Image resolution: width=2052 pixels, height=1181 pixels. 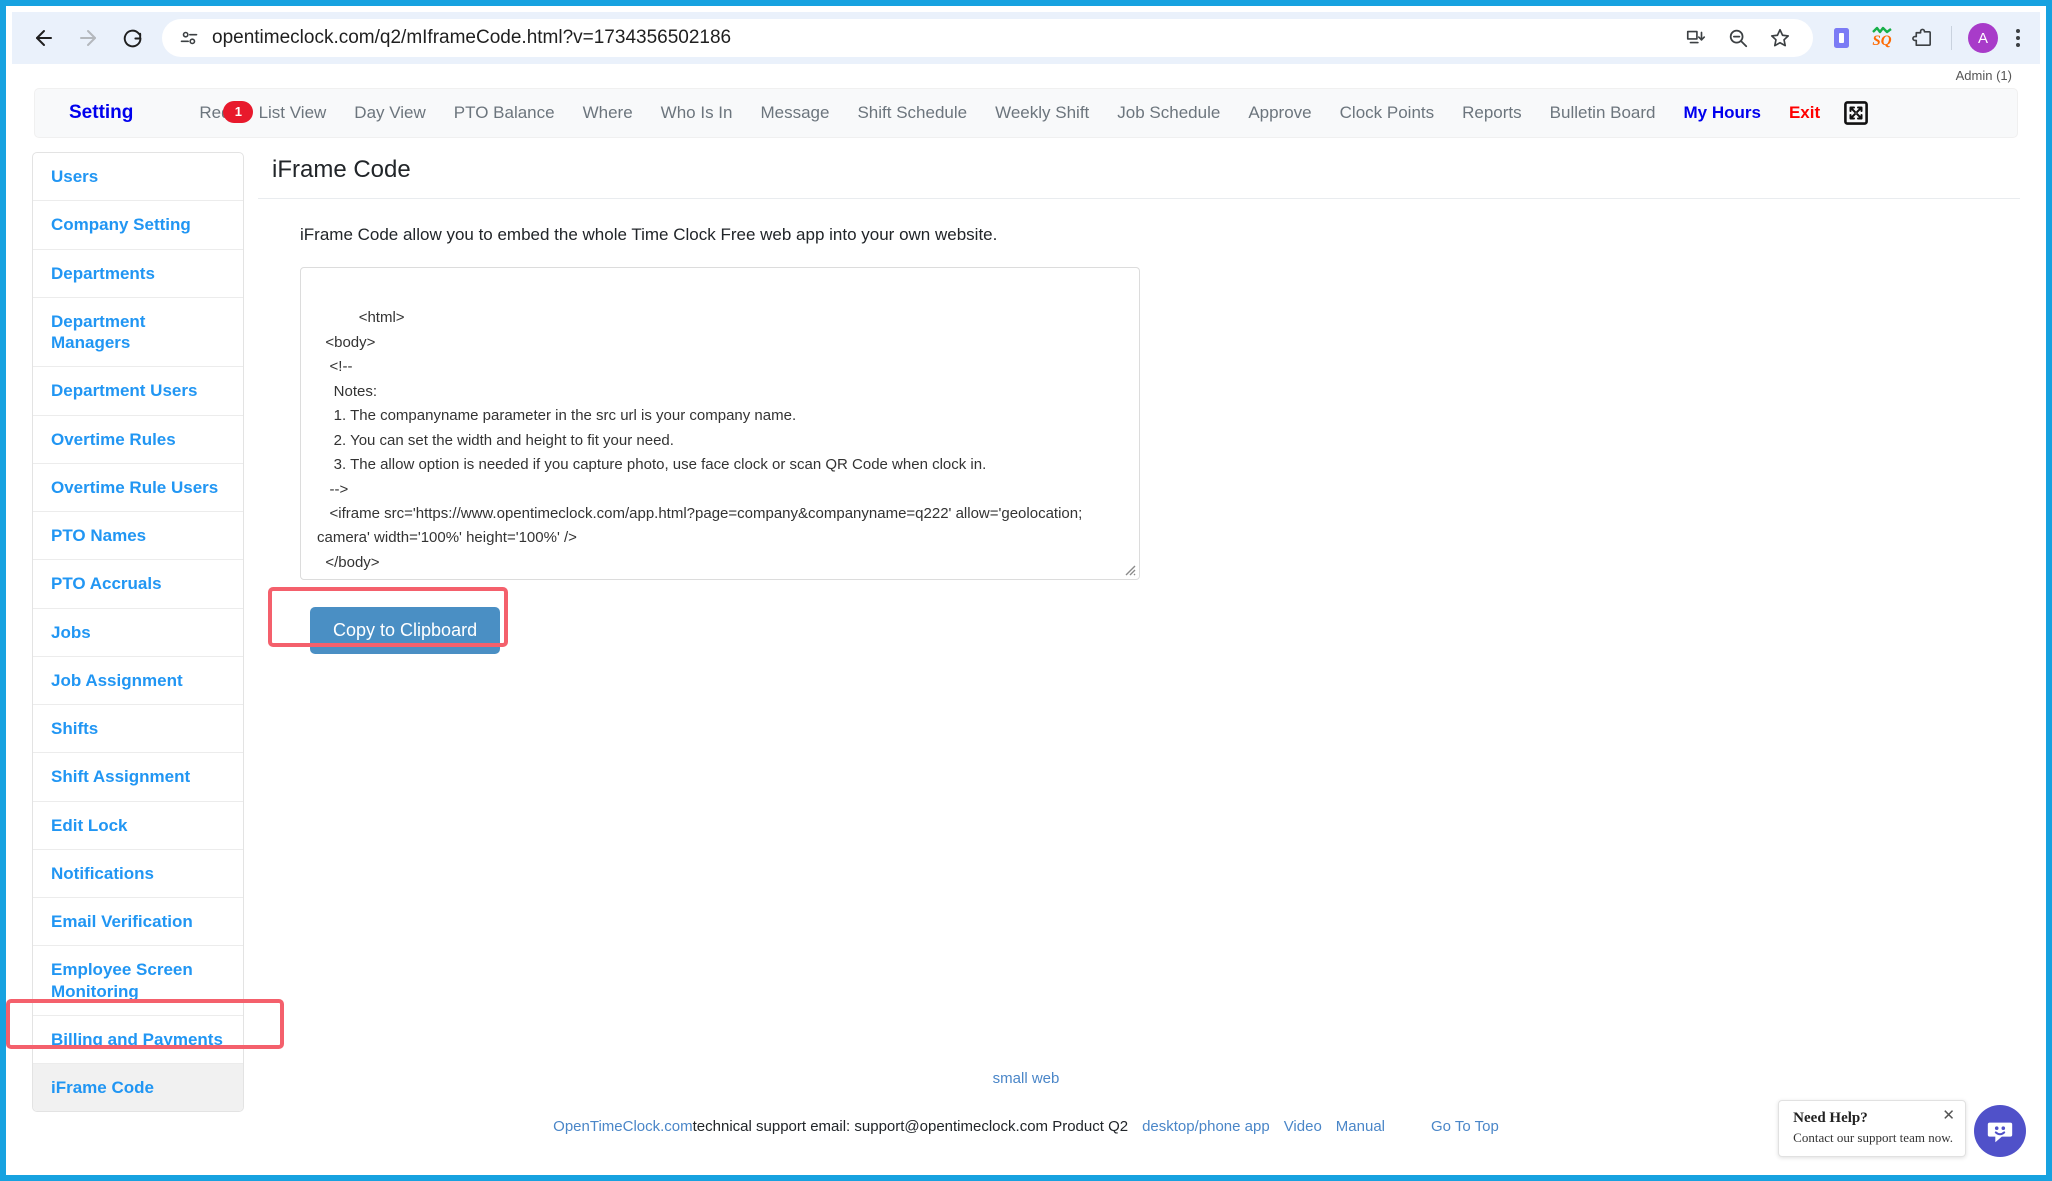 What do you see at coordinates (138, 391) in the screenshot?
I see `sidebar-item-department-users: Department Users` at bounding box center [138, 391].